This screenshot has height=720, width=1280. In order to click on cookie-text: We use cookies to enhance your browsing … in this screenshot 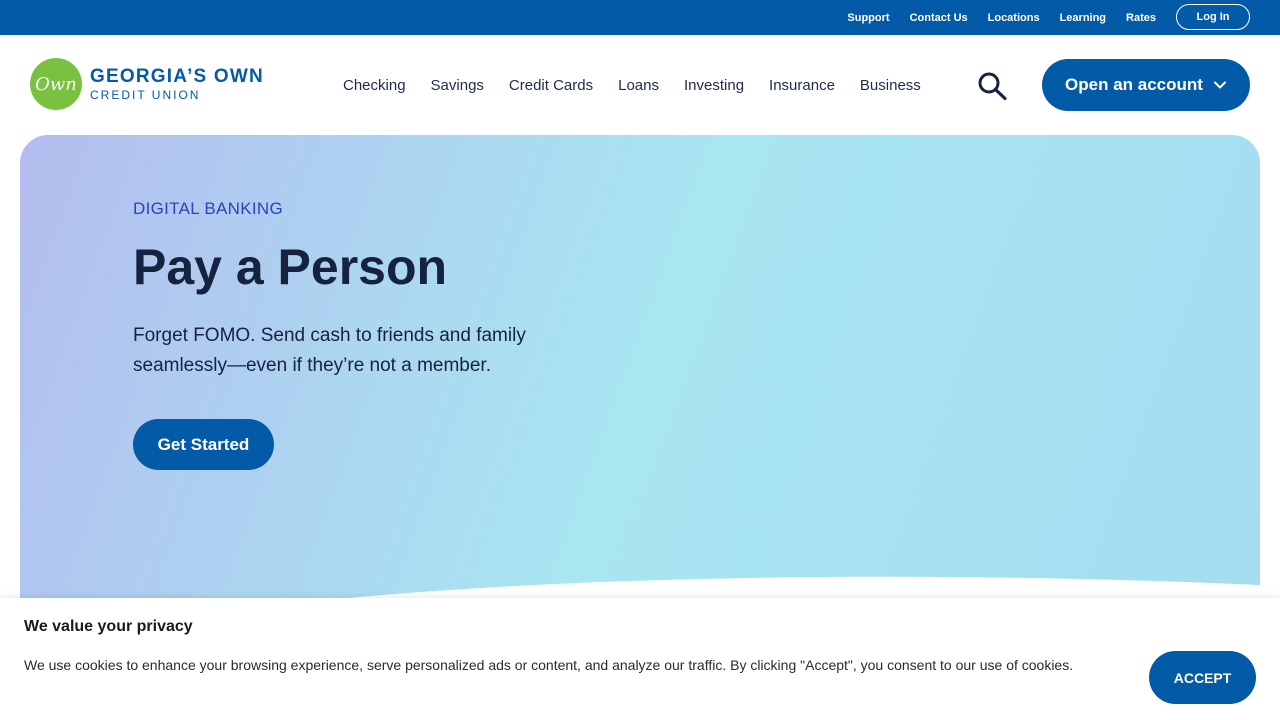, I will do `click(549, 665)`.